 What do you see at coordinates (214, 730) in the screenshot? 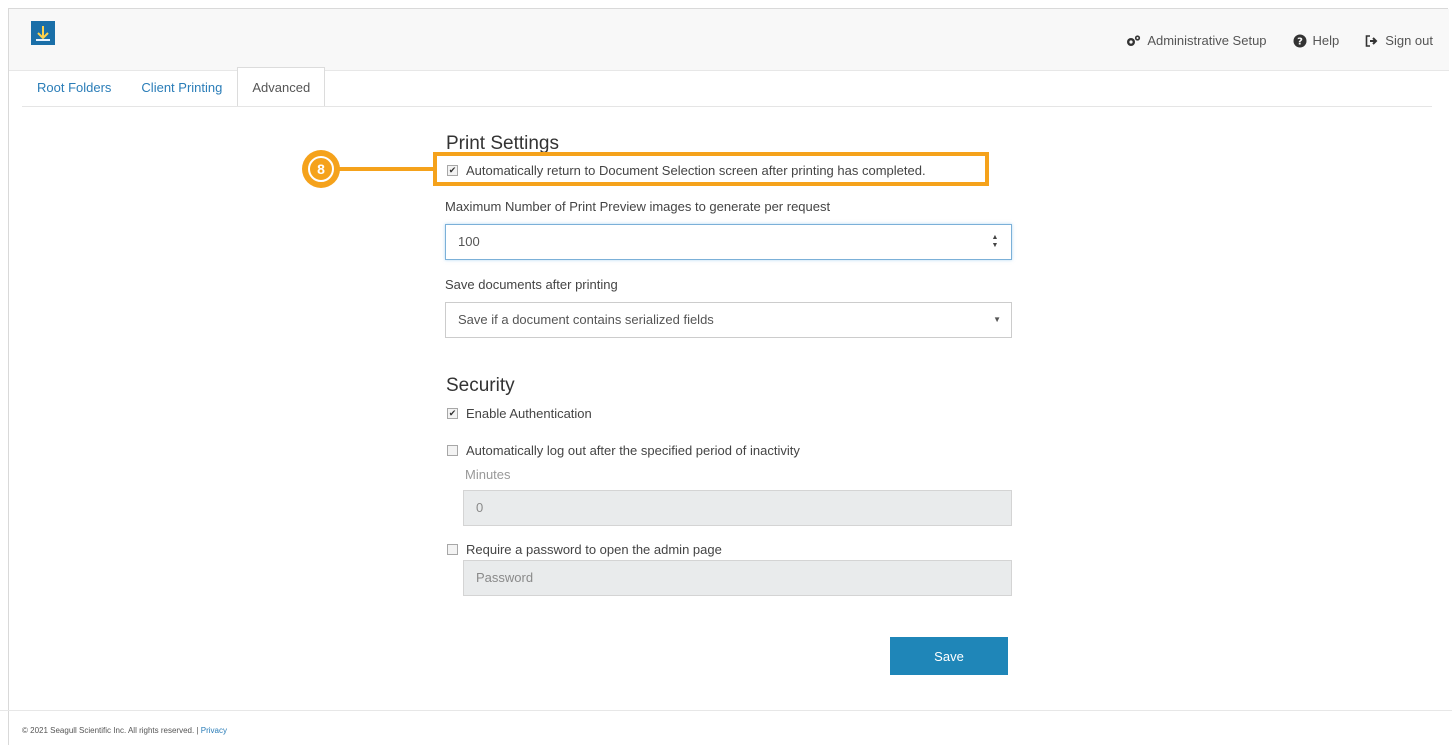
I see `privacy-link: Privacy` at bounding box center [214, 730].